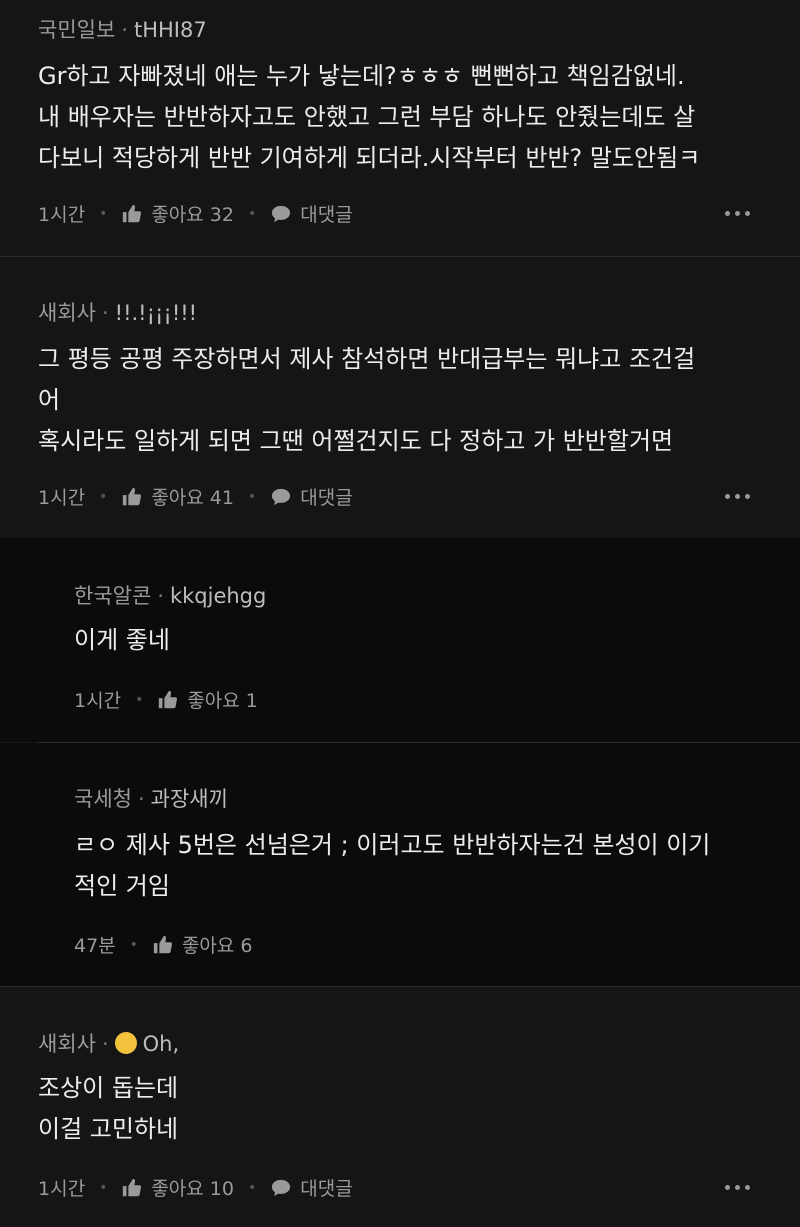 The image size is (800, 1227). I want to click on grade-badge-icon, so click(125, 1043).